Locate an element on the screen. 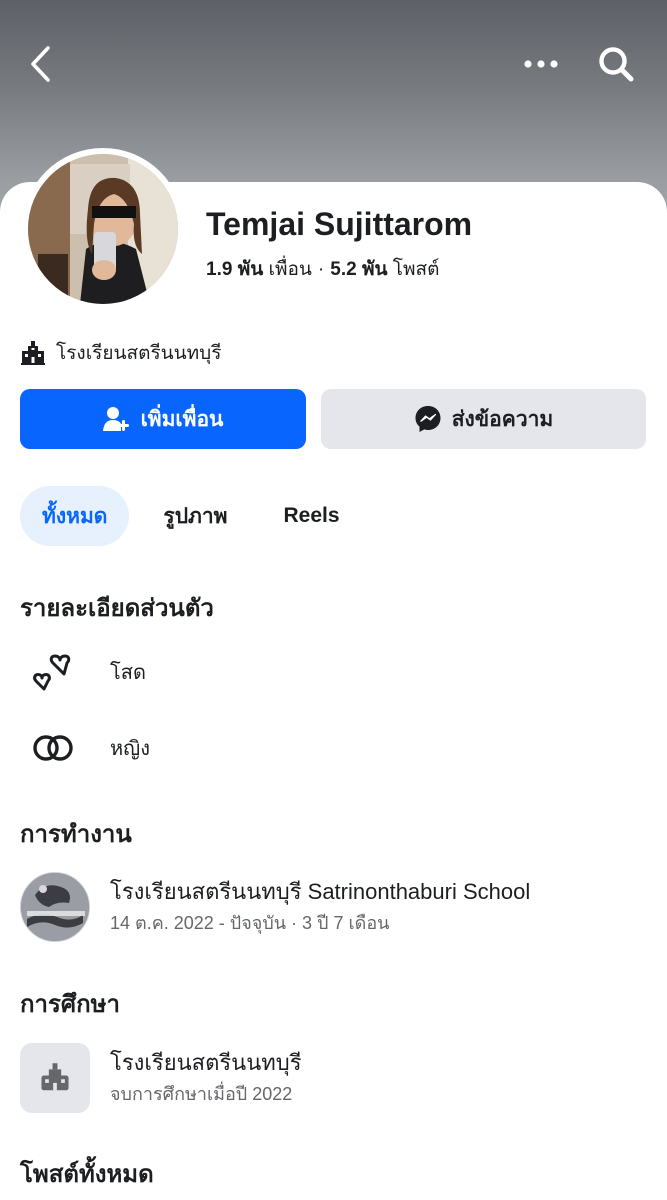 The height and width of the screenshot is (1200, 667). friends-label: เพื่อน is located at coordinates (290, 269).